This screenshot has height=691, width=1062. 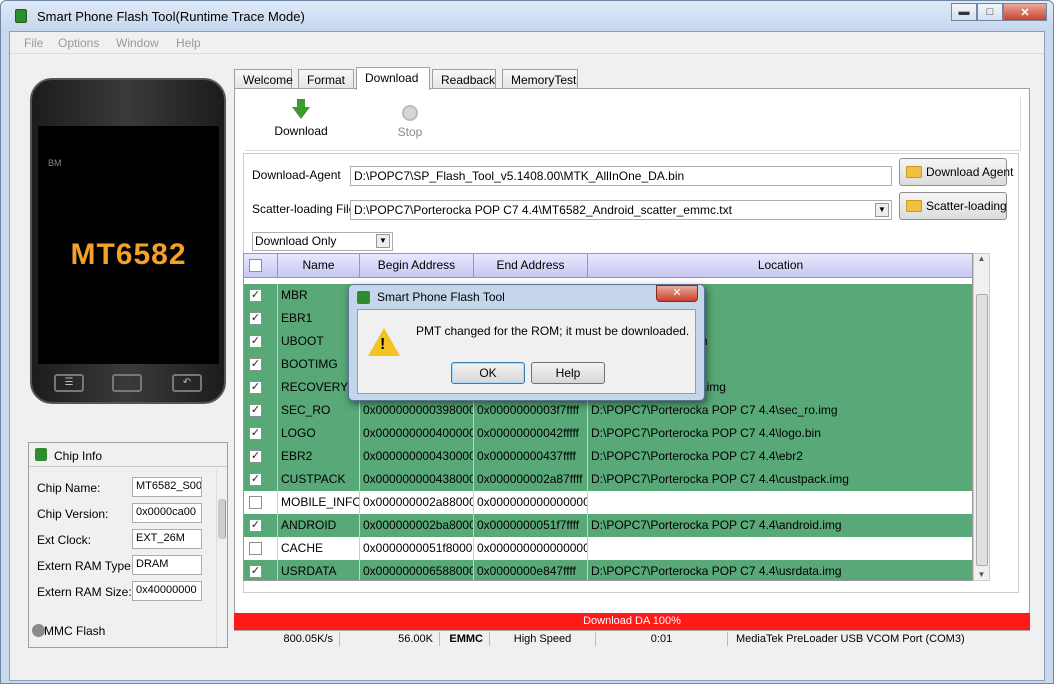 I want to click on download-agent-label: Download-Agent, so click(x=296, y=175).